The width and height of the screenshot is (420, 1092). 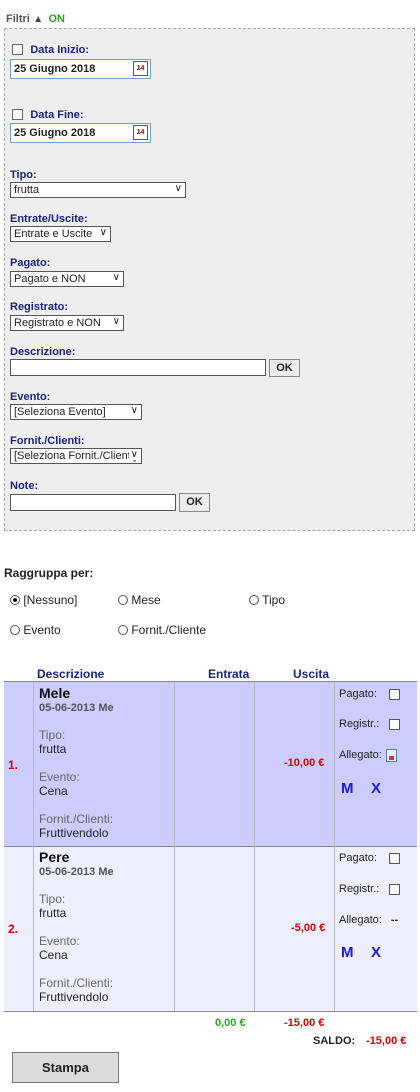 What do you see at coordinates (80, 133) in the screenshot?
I see `data-fine-field: 25 Giugno 2018 14` at bounding box center [80, 133].